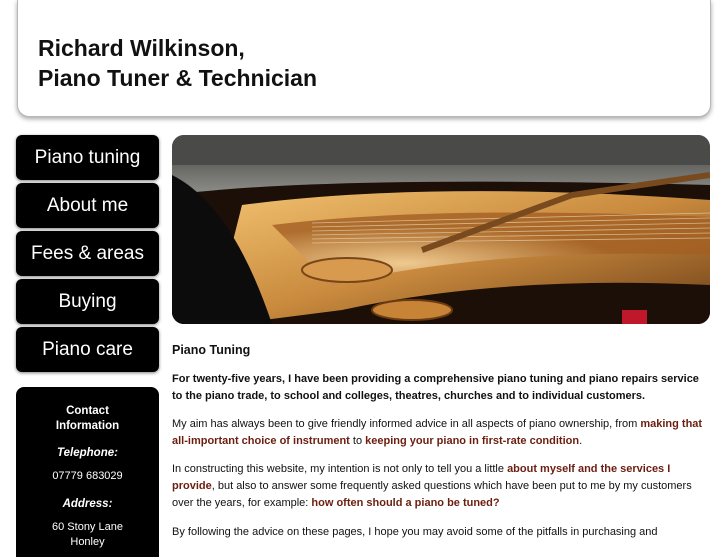 This screenshot has width=727, height=557. What do you see at coordinates (87, 157) in the screenshot?
I see `nav-piano-tuning-button: Piano tuning` at bounding box center [87, 157].